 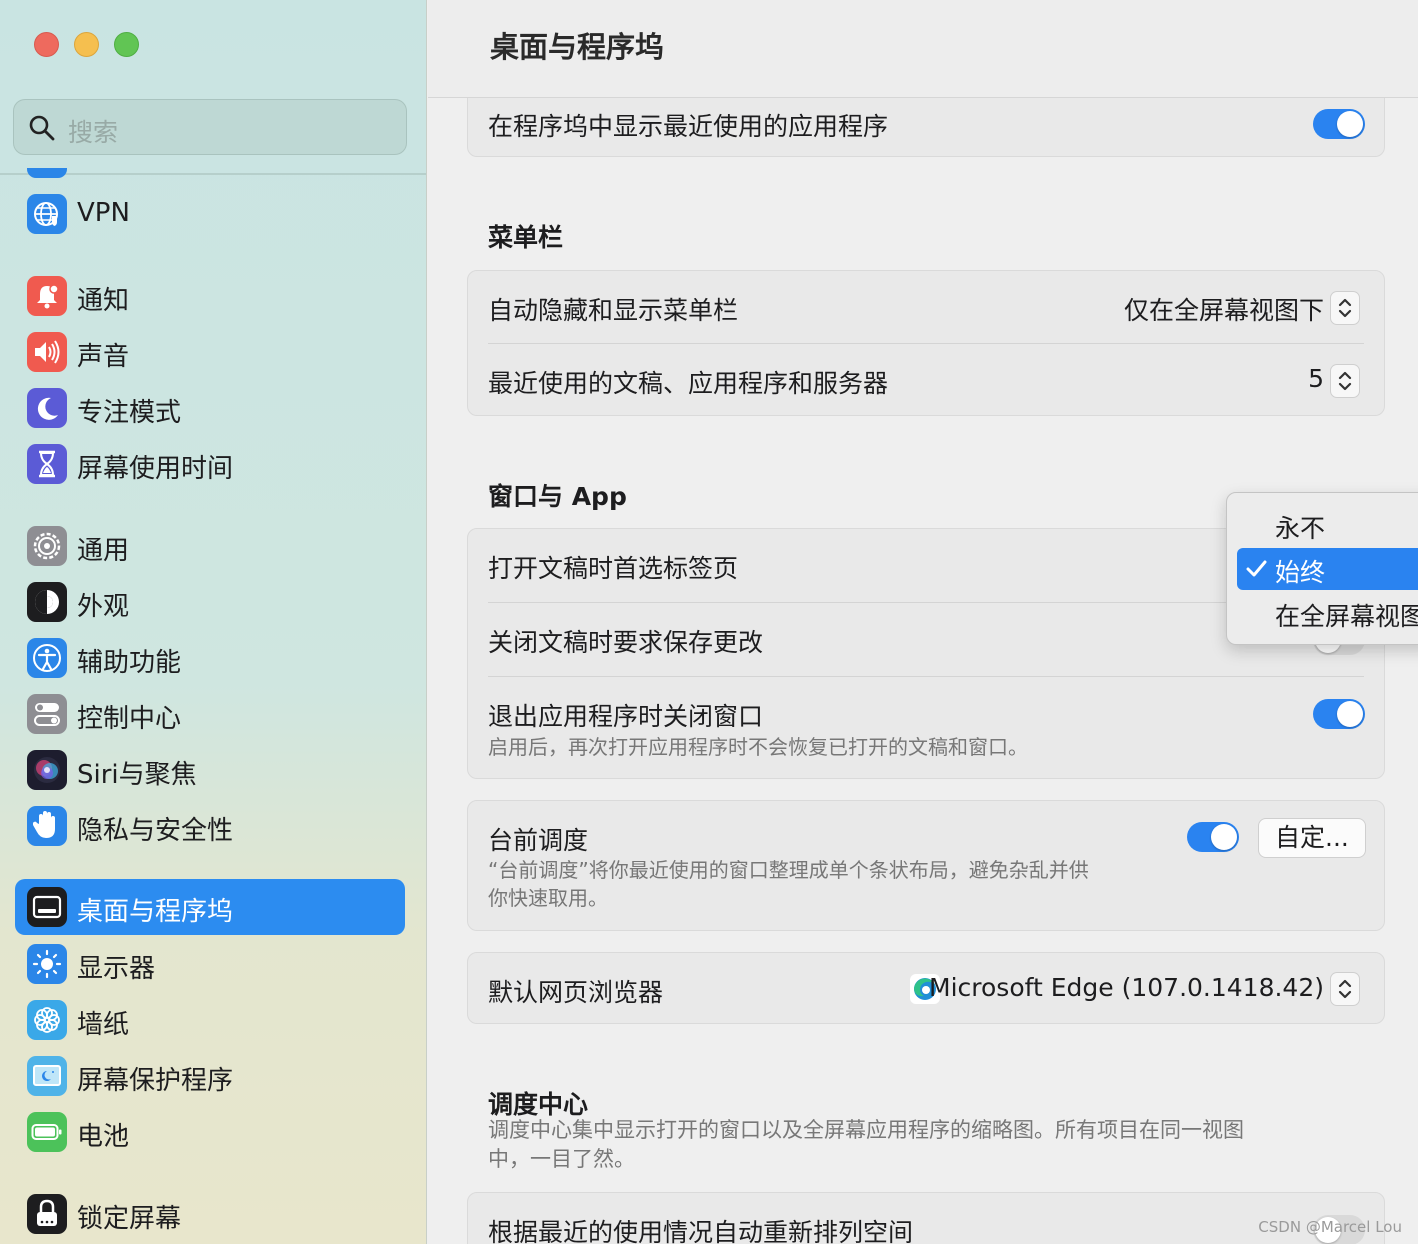 I want to click on sidebar-item-wallpaper: 墙纸, so click(x=210, y=1020).